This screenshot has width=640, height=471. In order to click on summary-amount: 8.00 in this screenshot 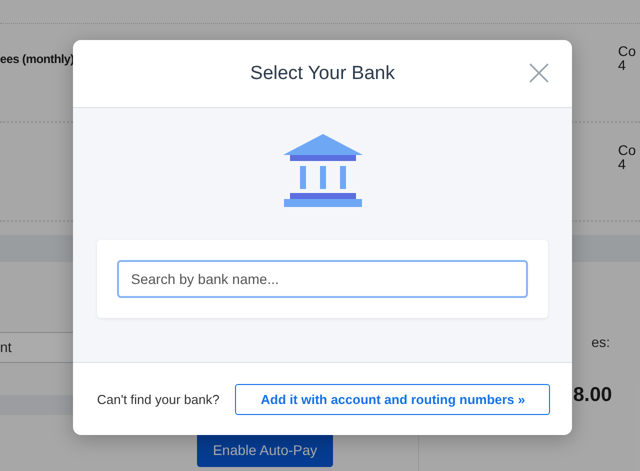, I will do `click(592, 395)`.